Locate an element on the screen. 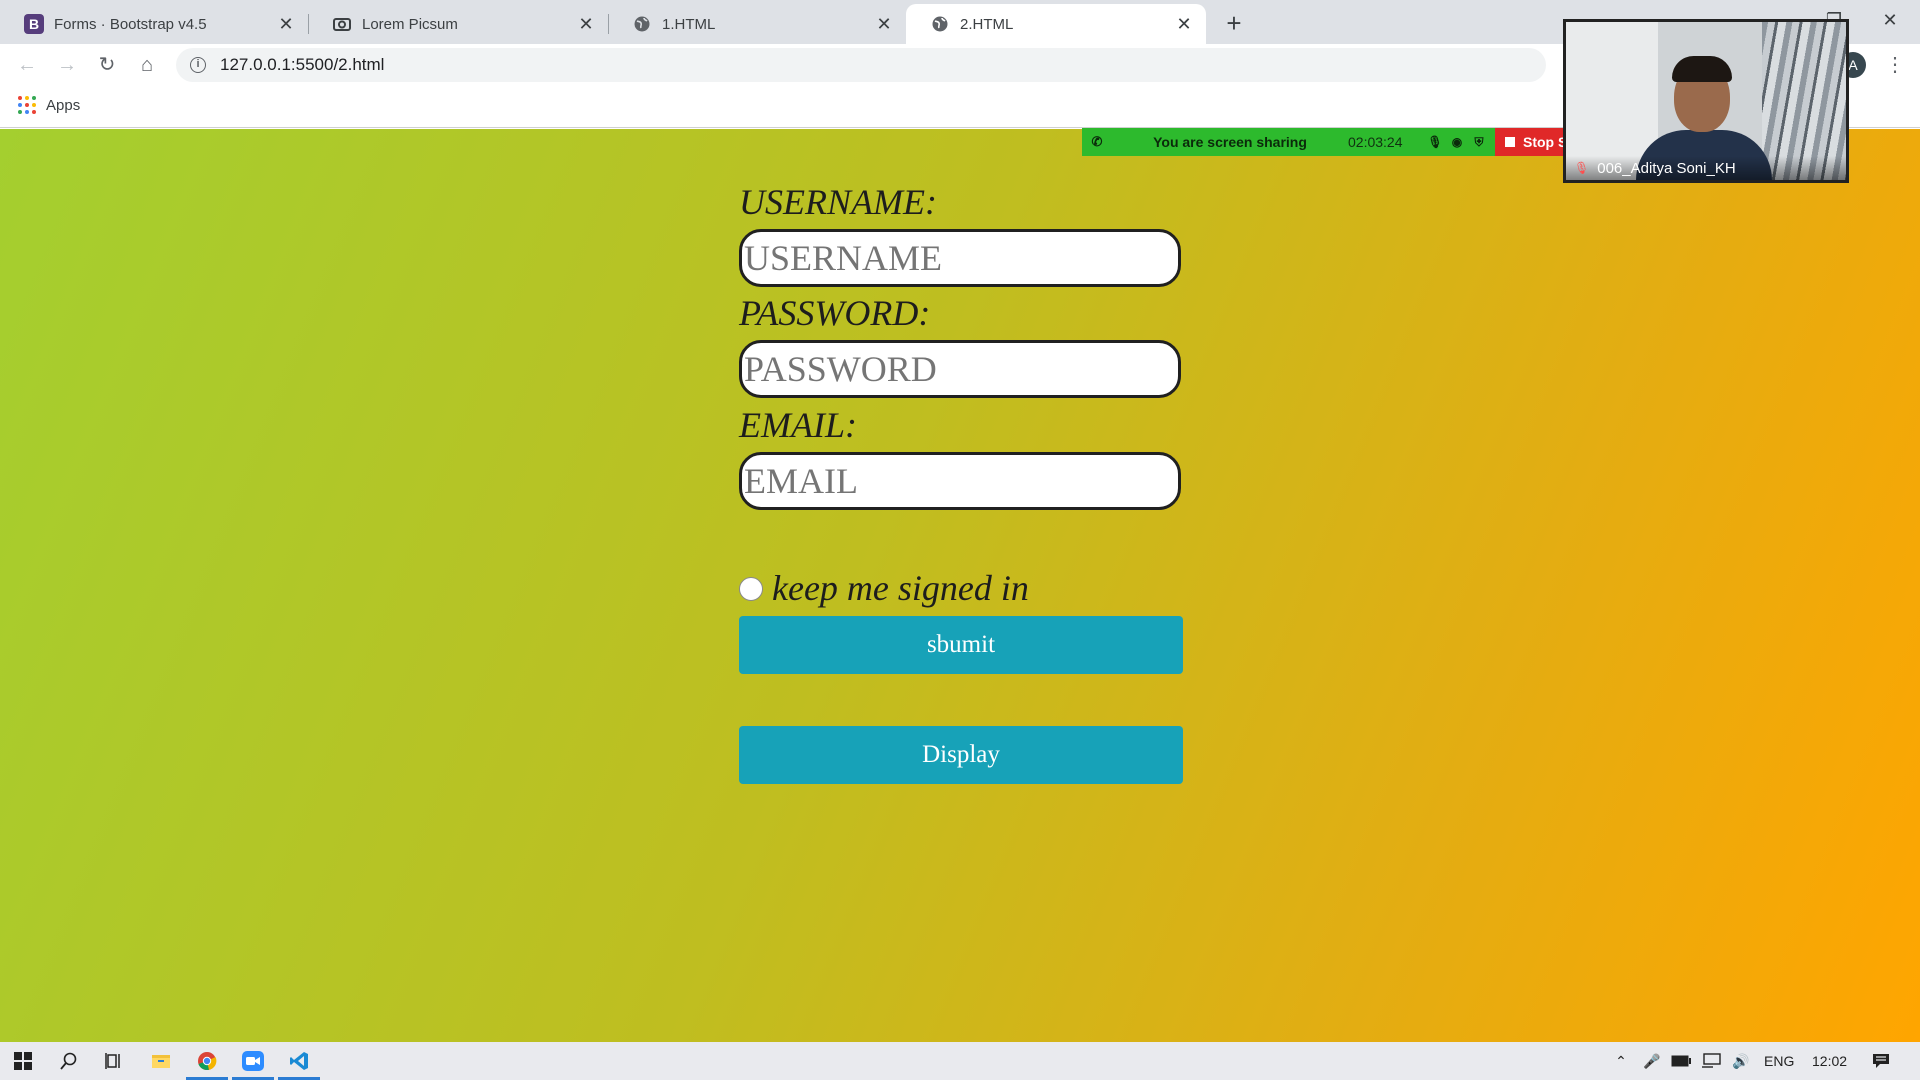 The image size is (1920, 1080). tab-title: Lorem Picsum is located at coordinates (410, 24).